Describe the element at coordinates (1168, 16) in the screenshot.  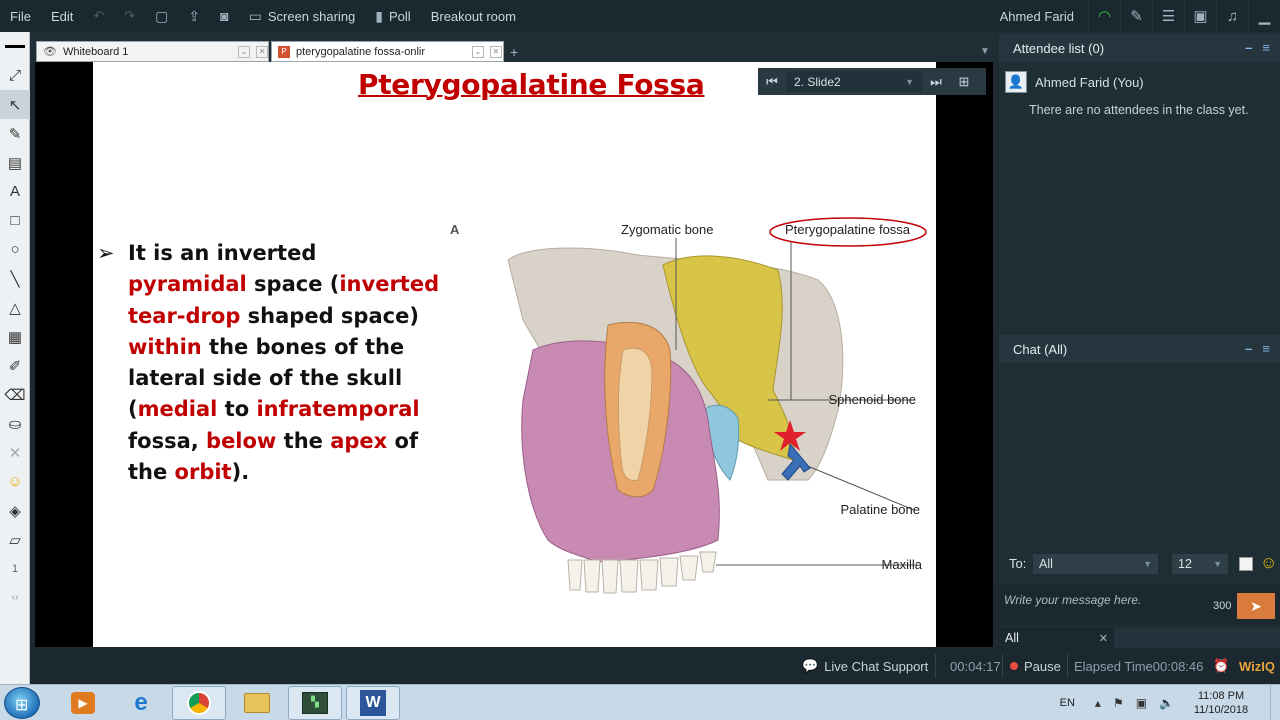
I see `permissions-button: ☰` at that location.